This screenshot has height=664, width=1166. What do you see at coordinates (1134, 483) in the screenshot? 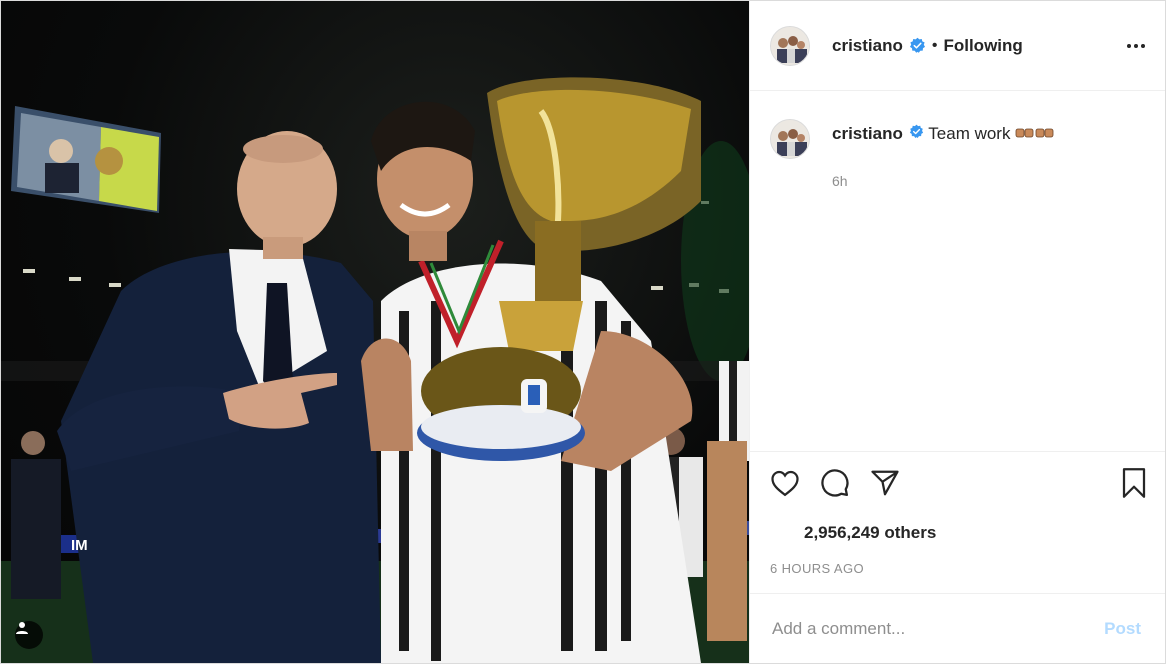
I see `bookmark-icon` at bounding box center [1134, 483].